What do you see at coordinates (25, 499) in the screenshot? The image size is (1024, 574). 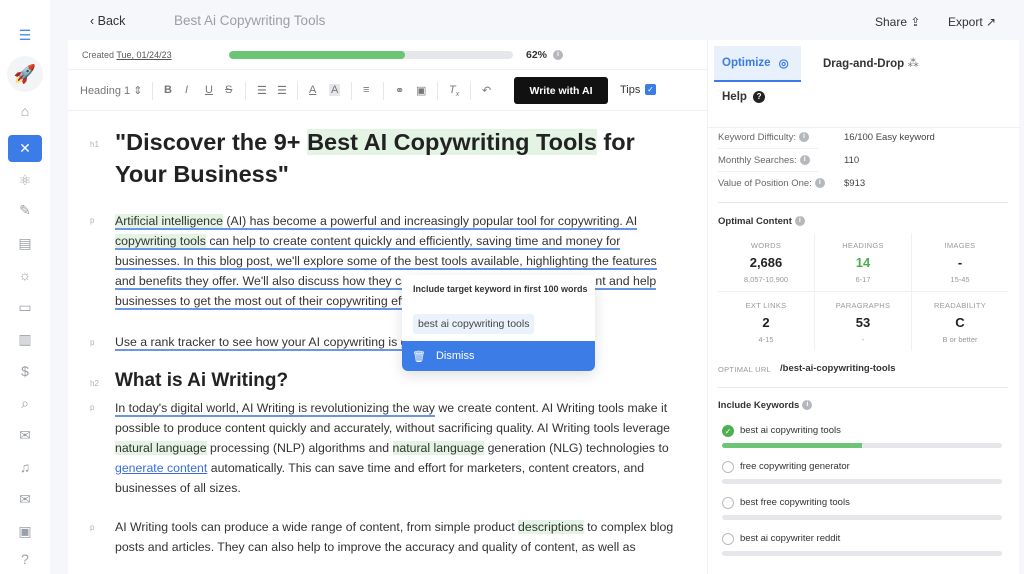 I see `mail-icon: ✉` at bounding box center [25, 499].